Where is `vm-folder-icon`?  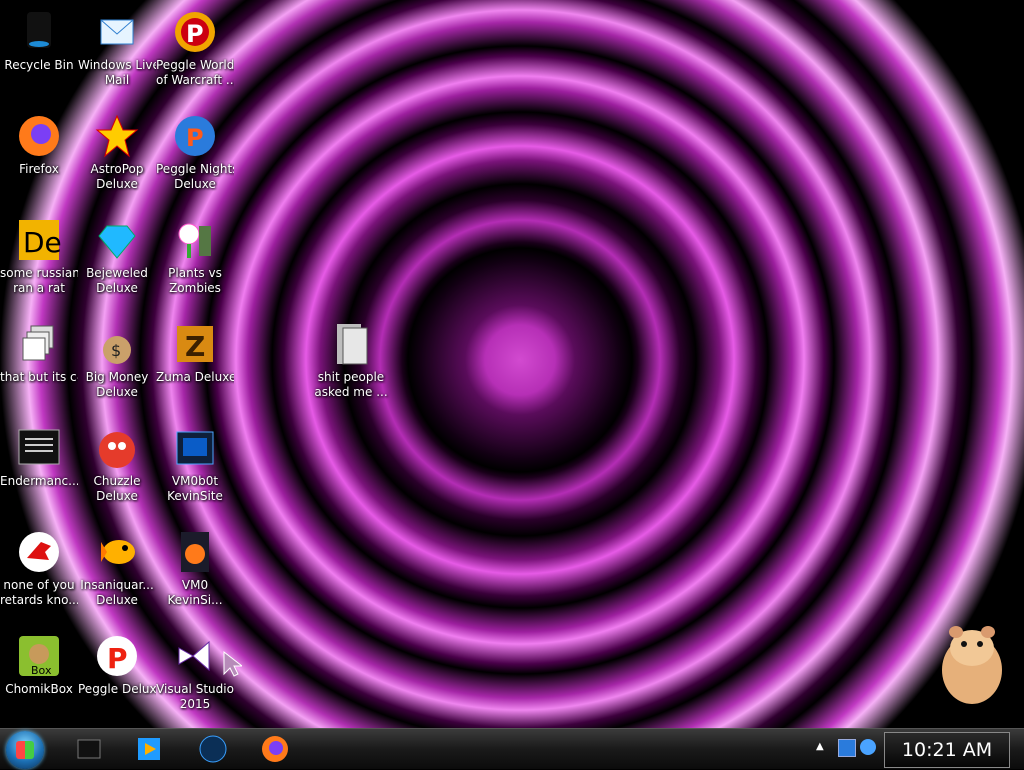
vm-folder-icon is located at coordinates (195, 448).